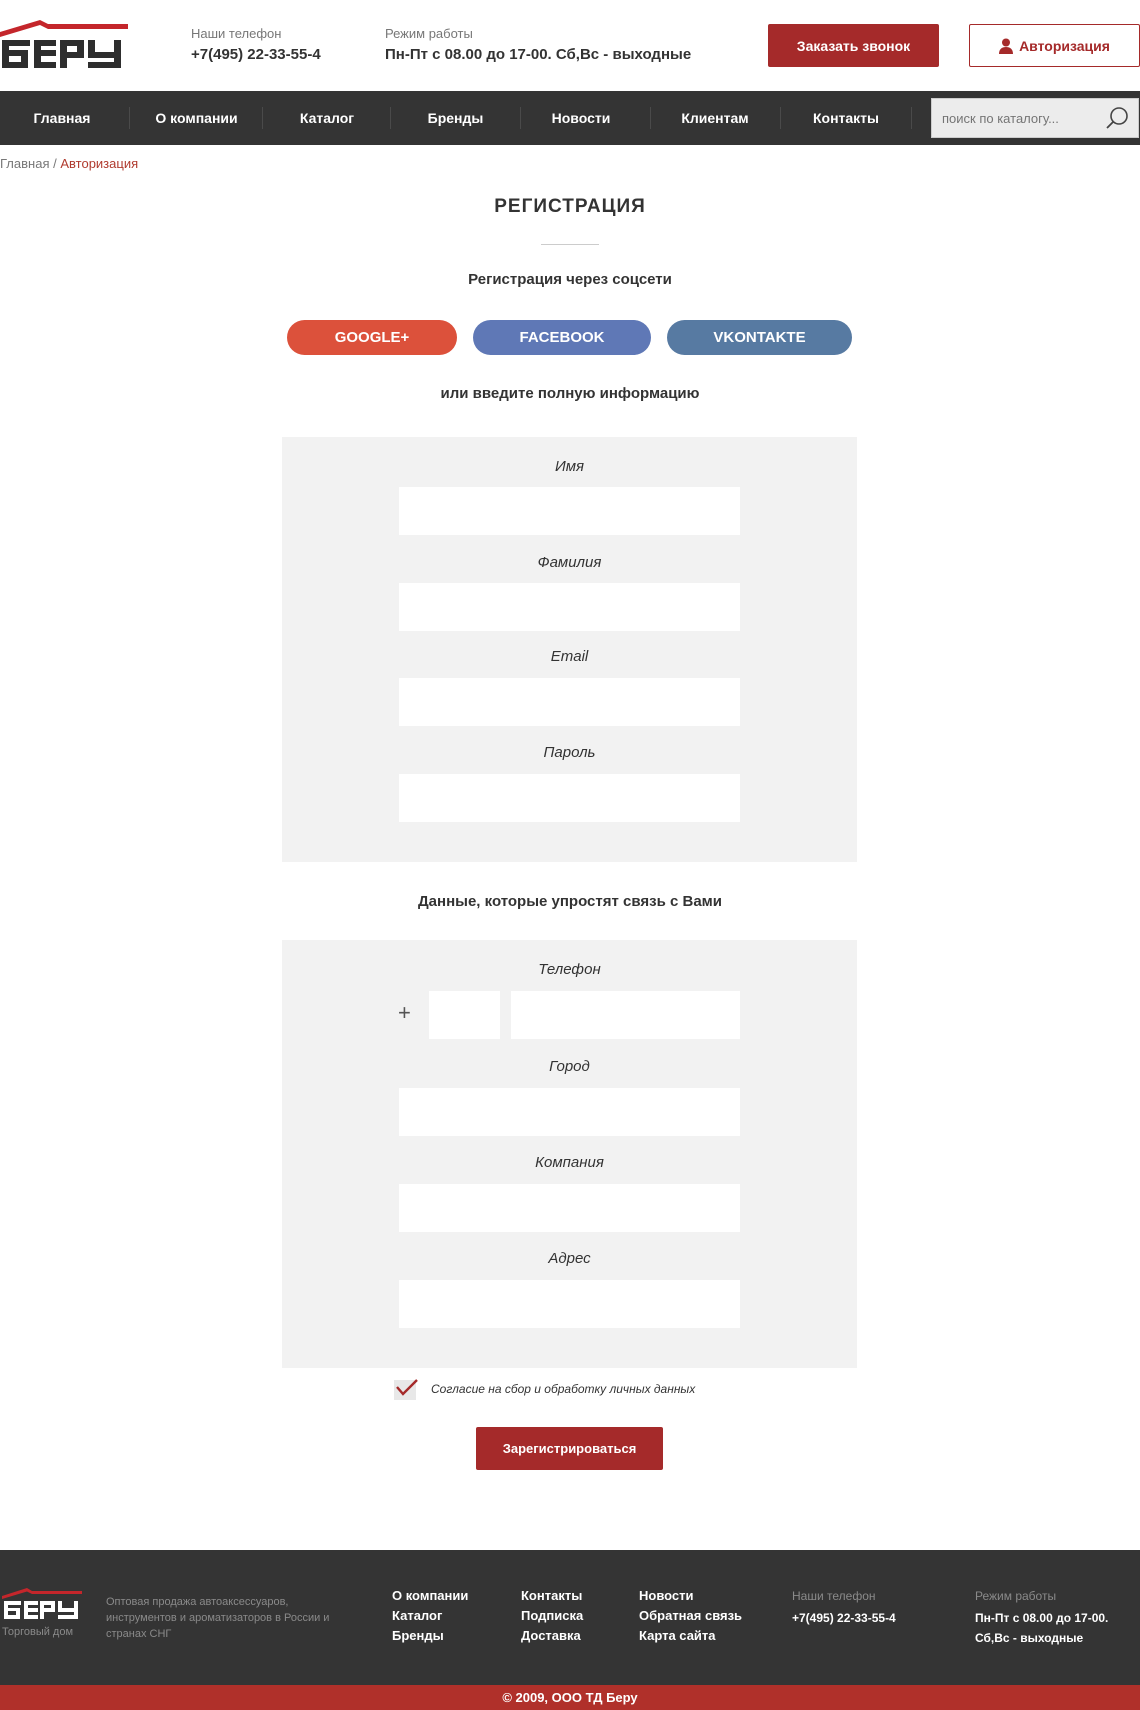  Describe the element at coordinates (418, 1635) in the screenshot. I see `footer-link-brands: Бренды` at that location.